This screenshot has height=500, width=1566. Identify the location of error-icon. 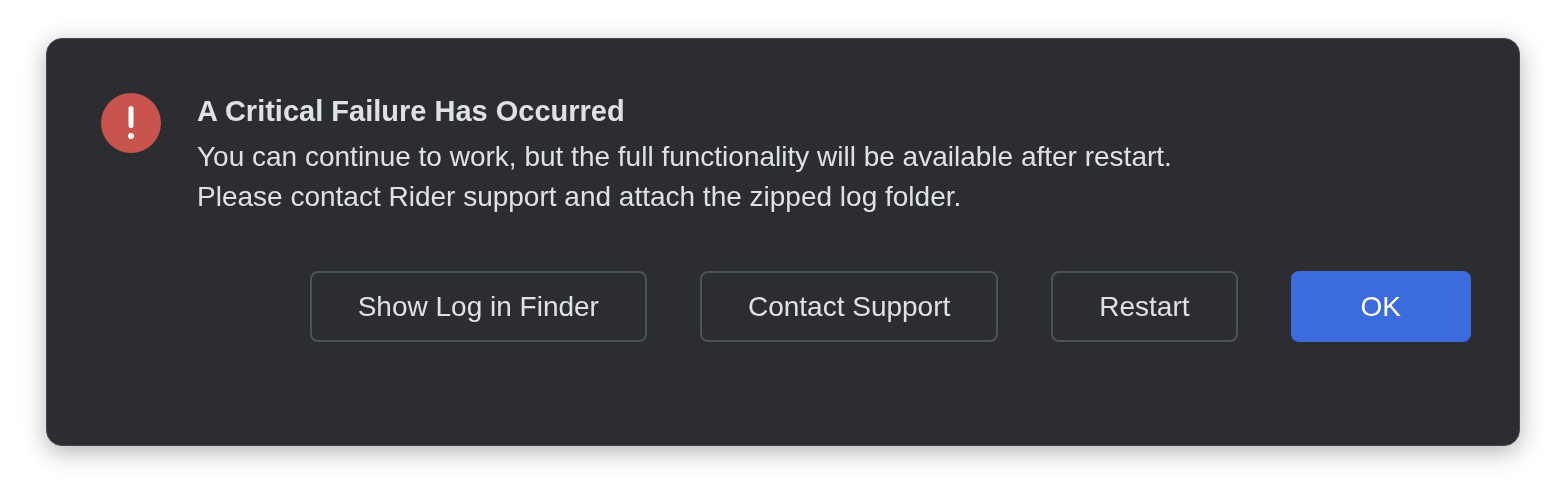
(131, 123).